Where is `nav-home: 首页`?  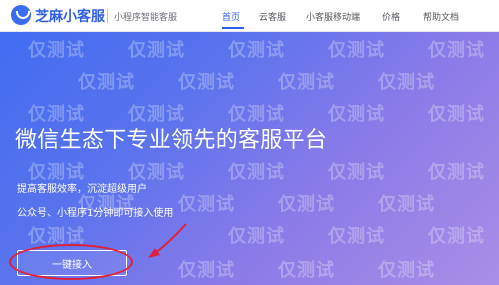
nav-home: 首页 is located at coordinates (231, 16).